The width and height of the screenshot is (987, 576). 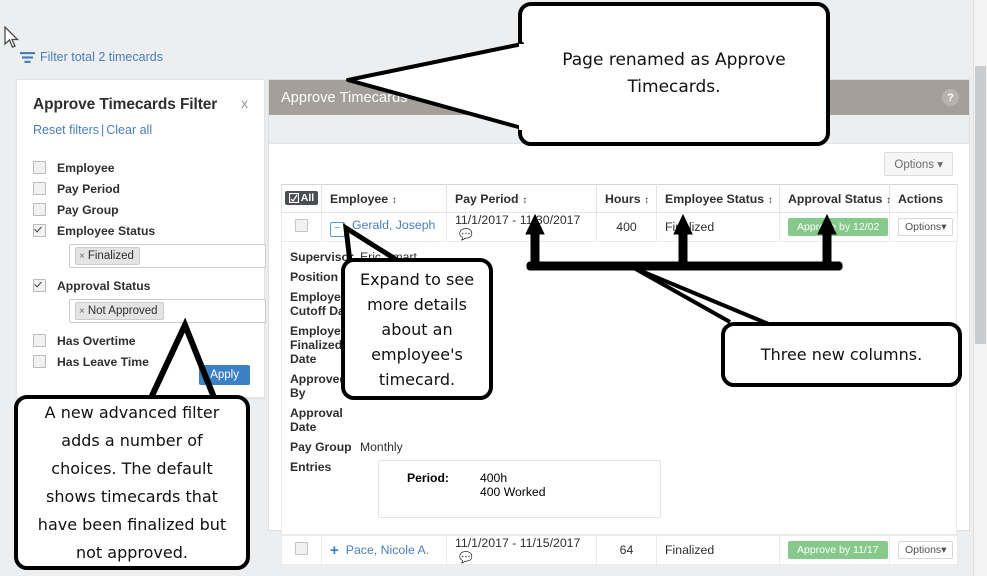 What do you see at coordinates (39, 209) in the screenshot?
I see `checkbox-pay-group` at bounding box center [39, 209].